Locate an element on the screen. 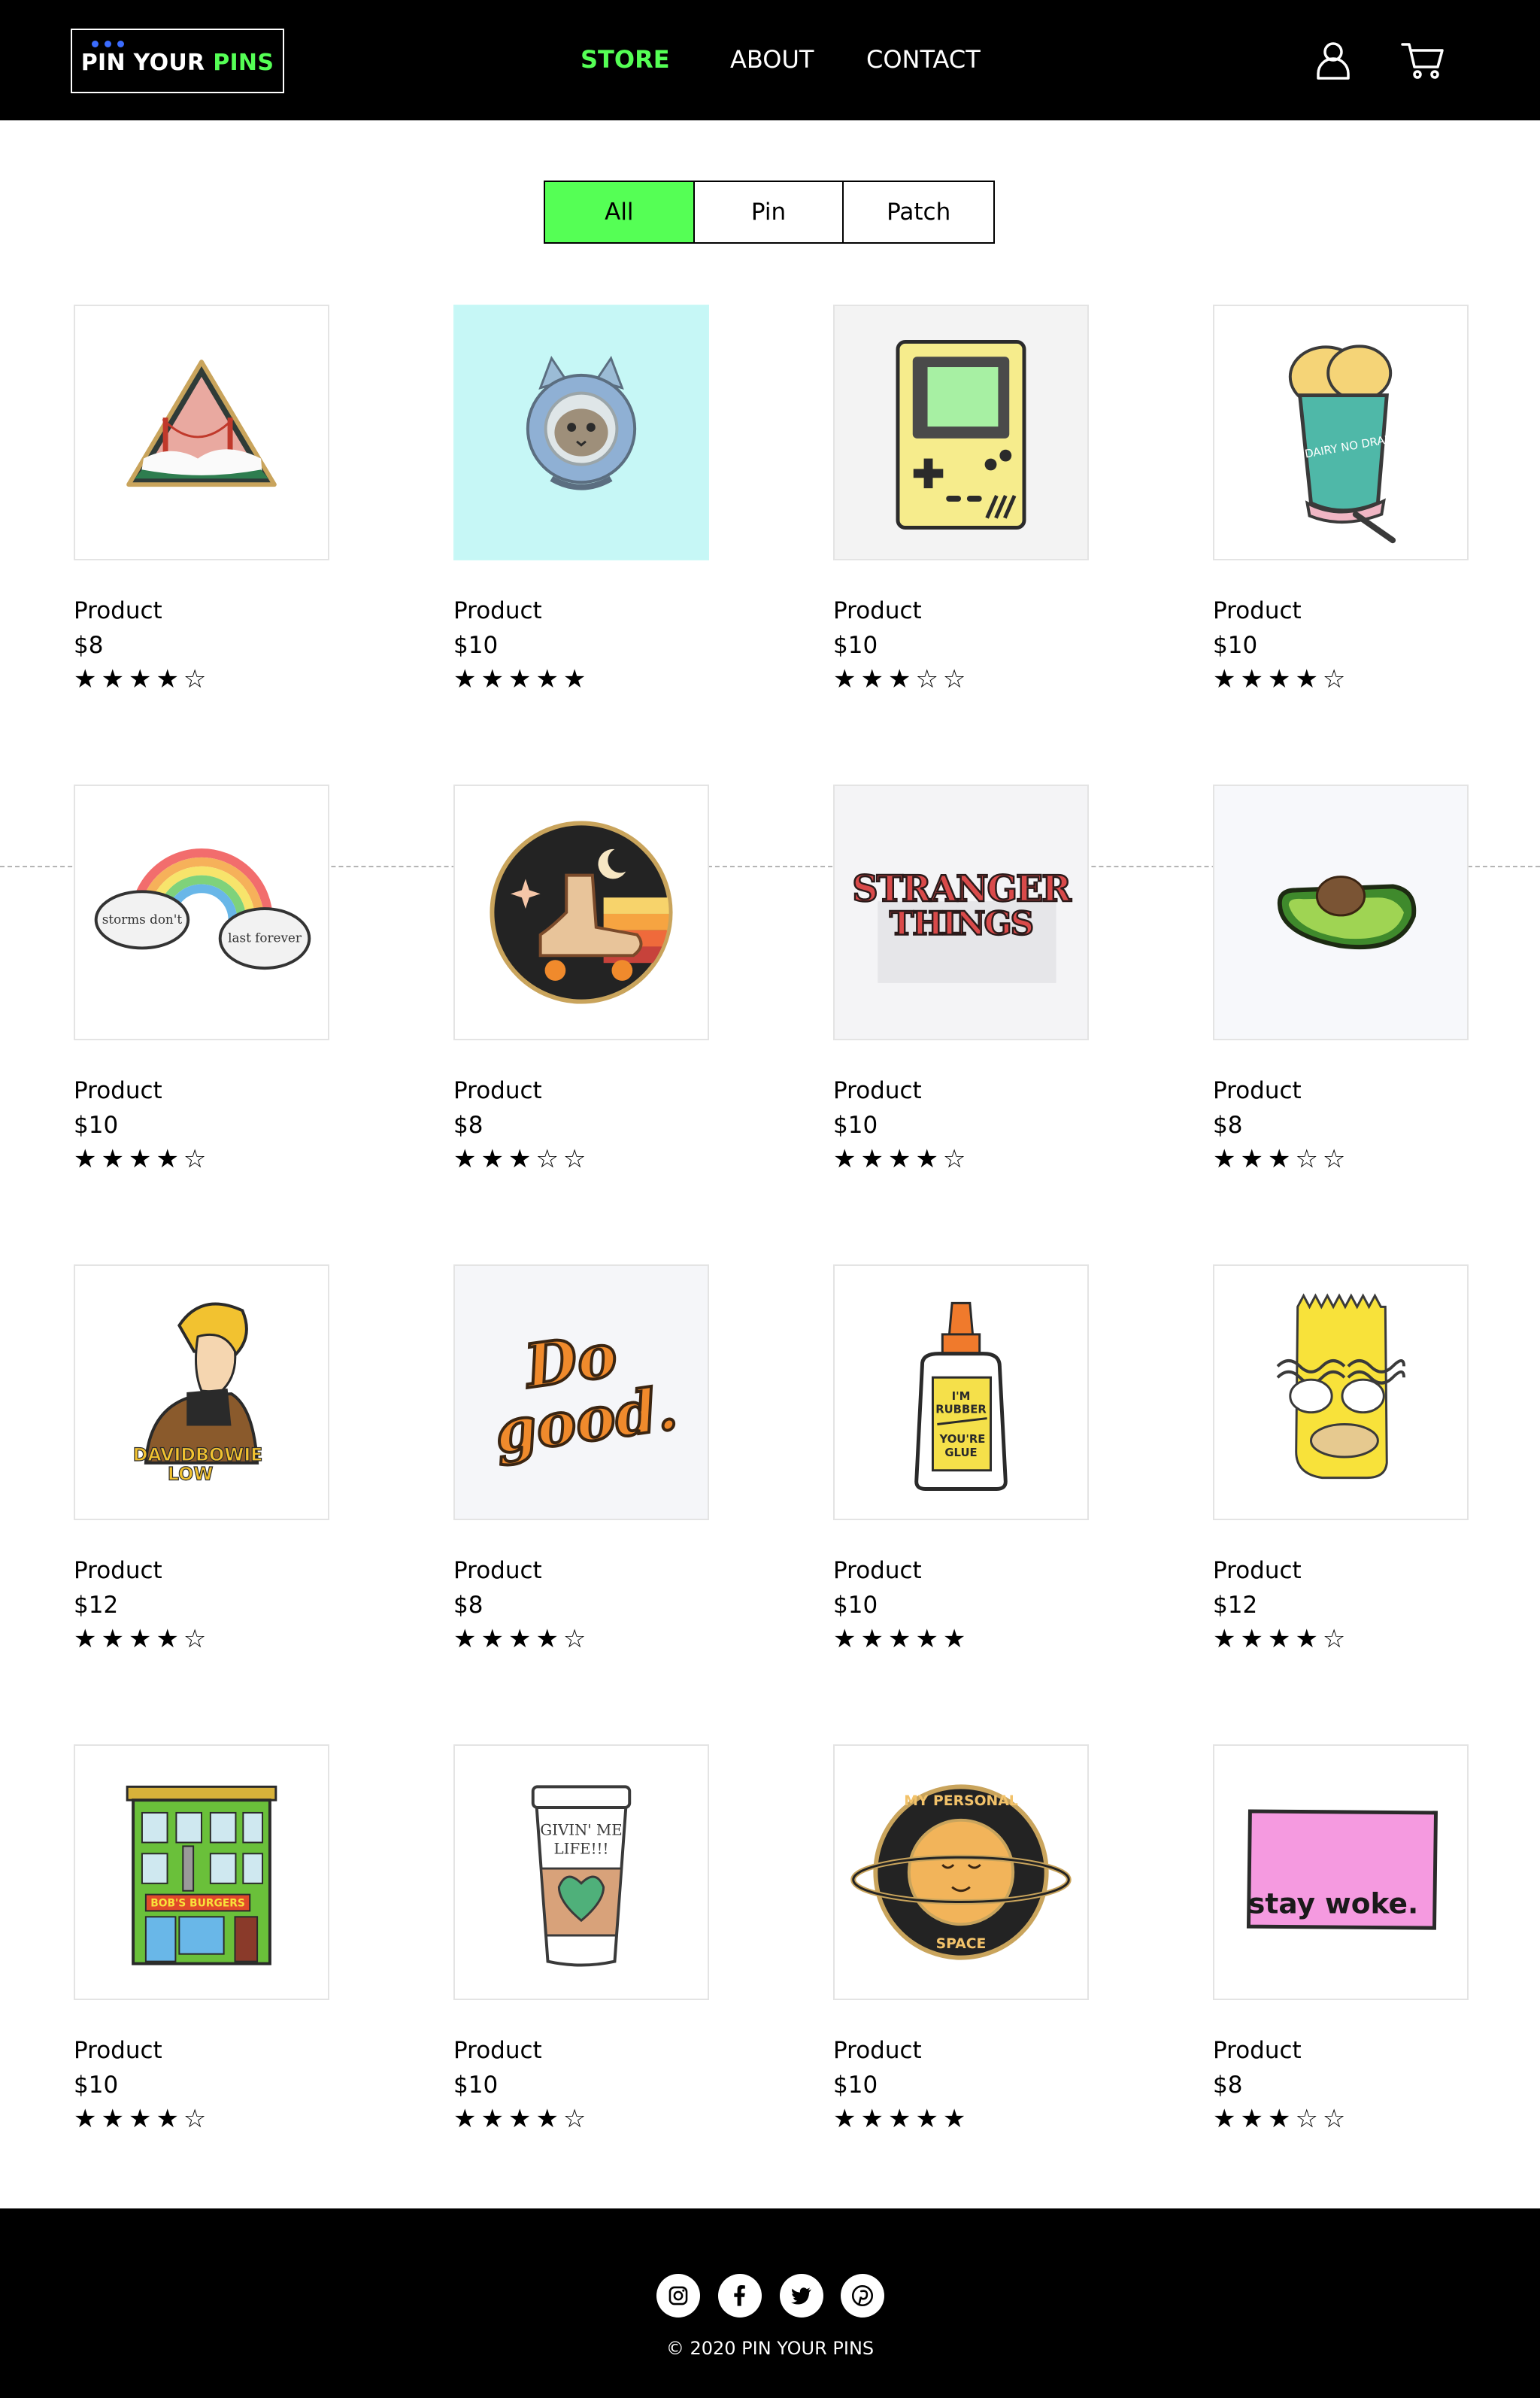 This screenshot has width=1540, height=2398. rainbow-clouds-pin-image: storms don't last forever is located at coordinates (201, 912).